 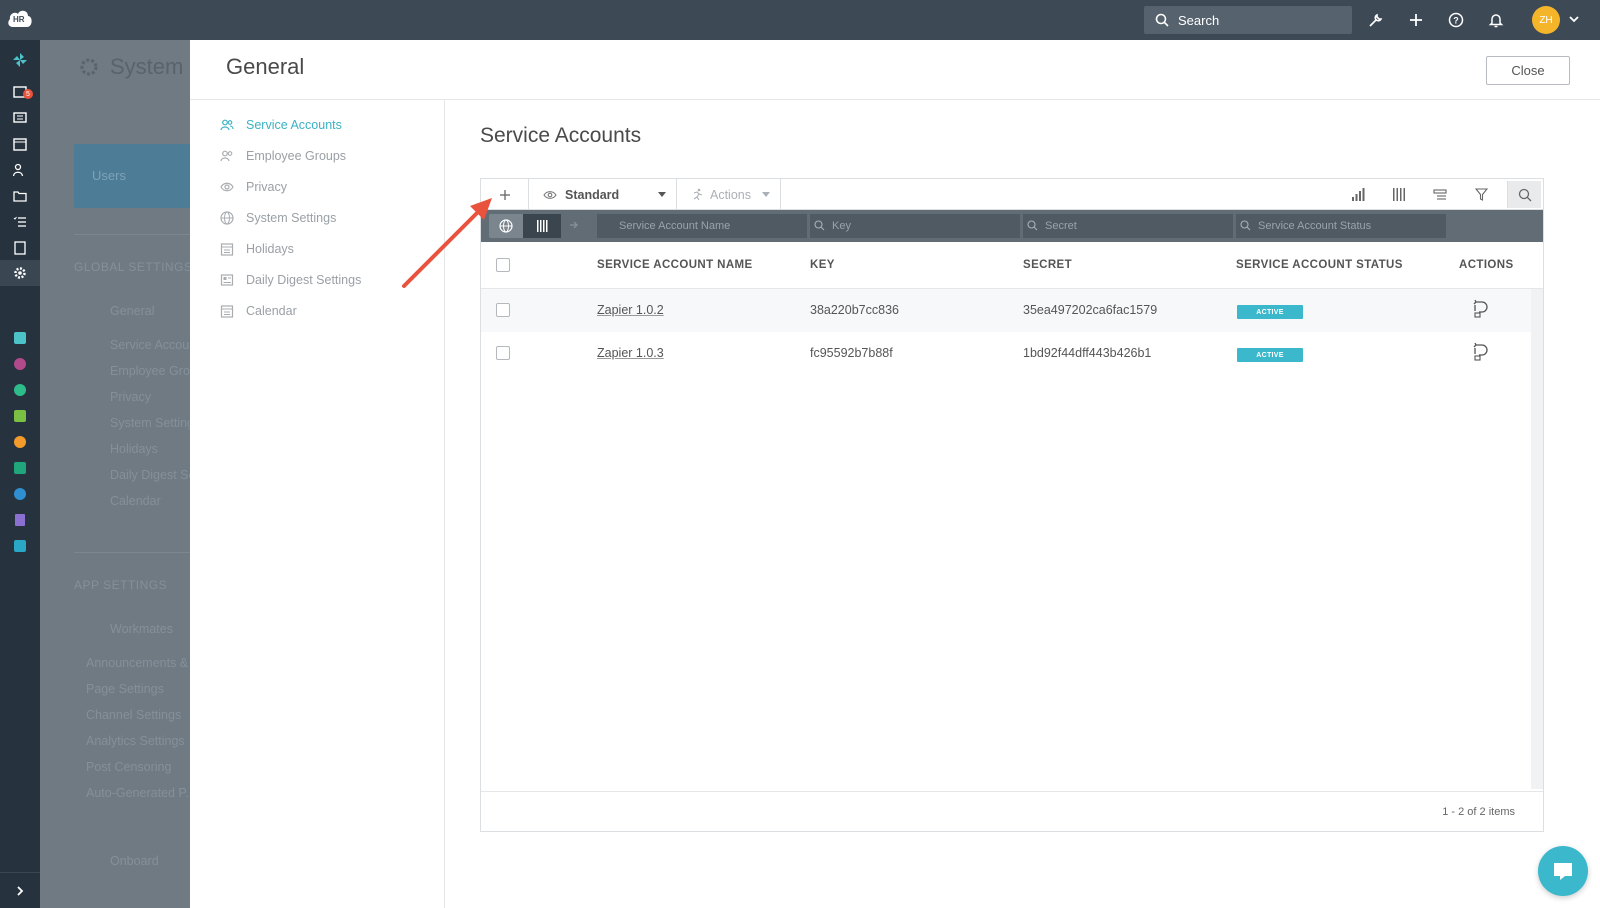 I want to click on filter-button, so click(x=1481, y=194).